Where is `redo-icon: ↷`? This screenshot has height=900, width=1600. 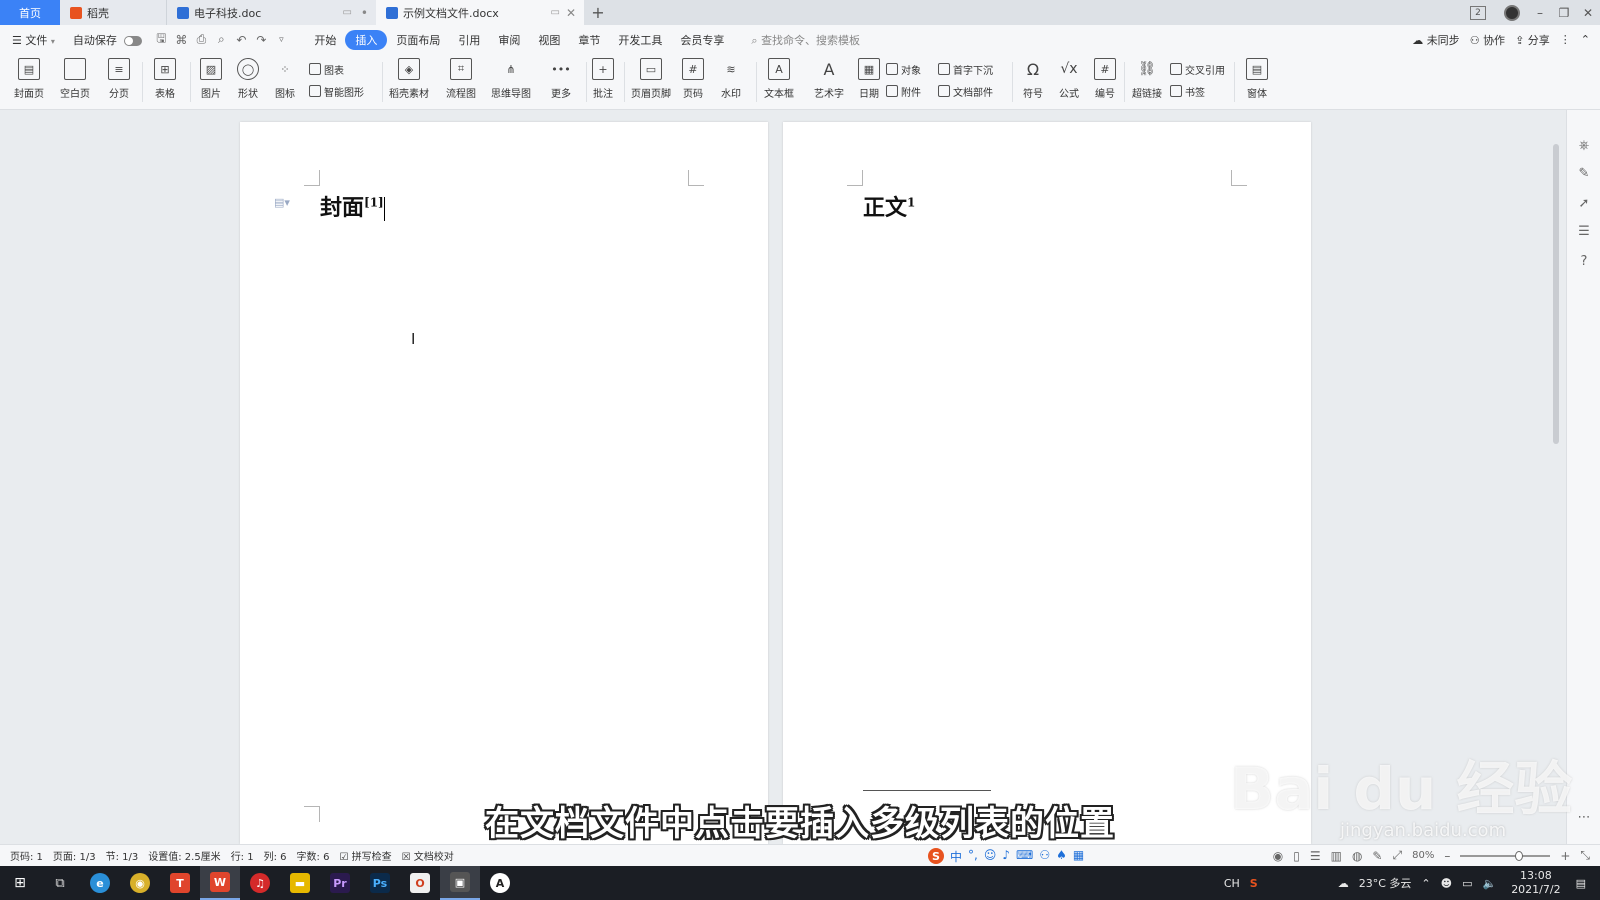 redo-icon: ↷ is located at coordinates (261, 40).